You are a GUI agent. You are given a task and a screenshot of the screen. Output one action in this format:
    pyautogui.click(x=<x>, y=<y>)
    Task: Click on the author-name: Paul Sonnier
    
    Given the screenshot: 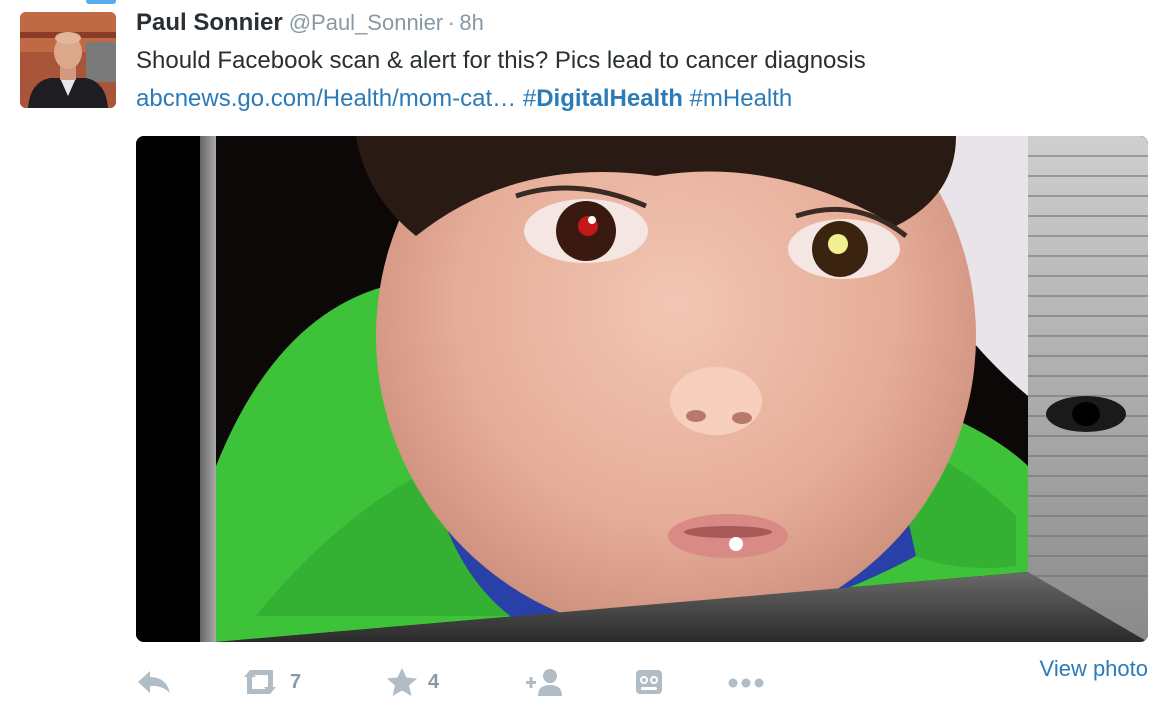 What is the action you would take?
    pyautogui.click(x=209, y=22)
    